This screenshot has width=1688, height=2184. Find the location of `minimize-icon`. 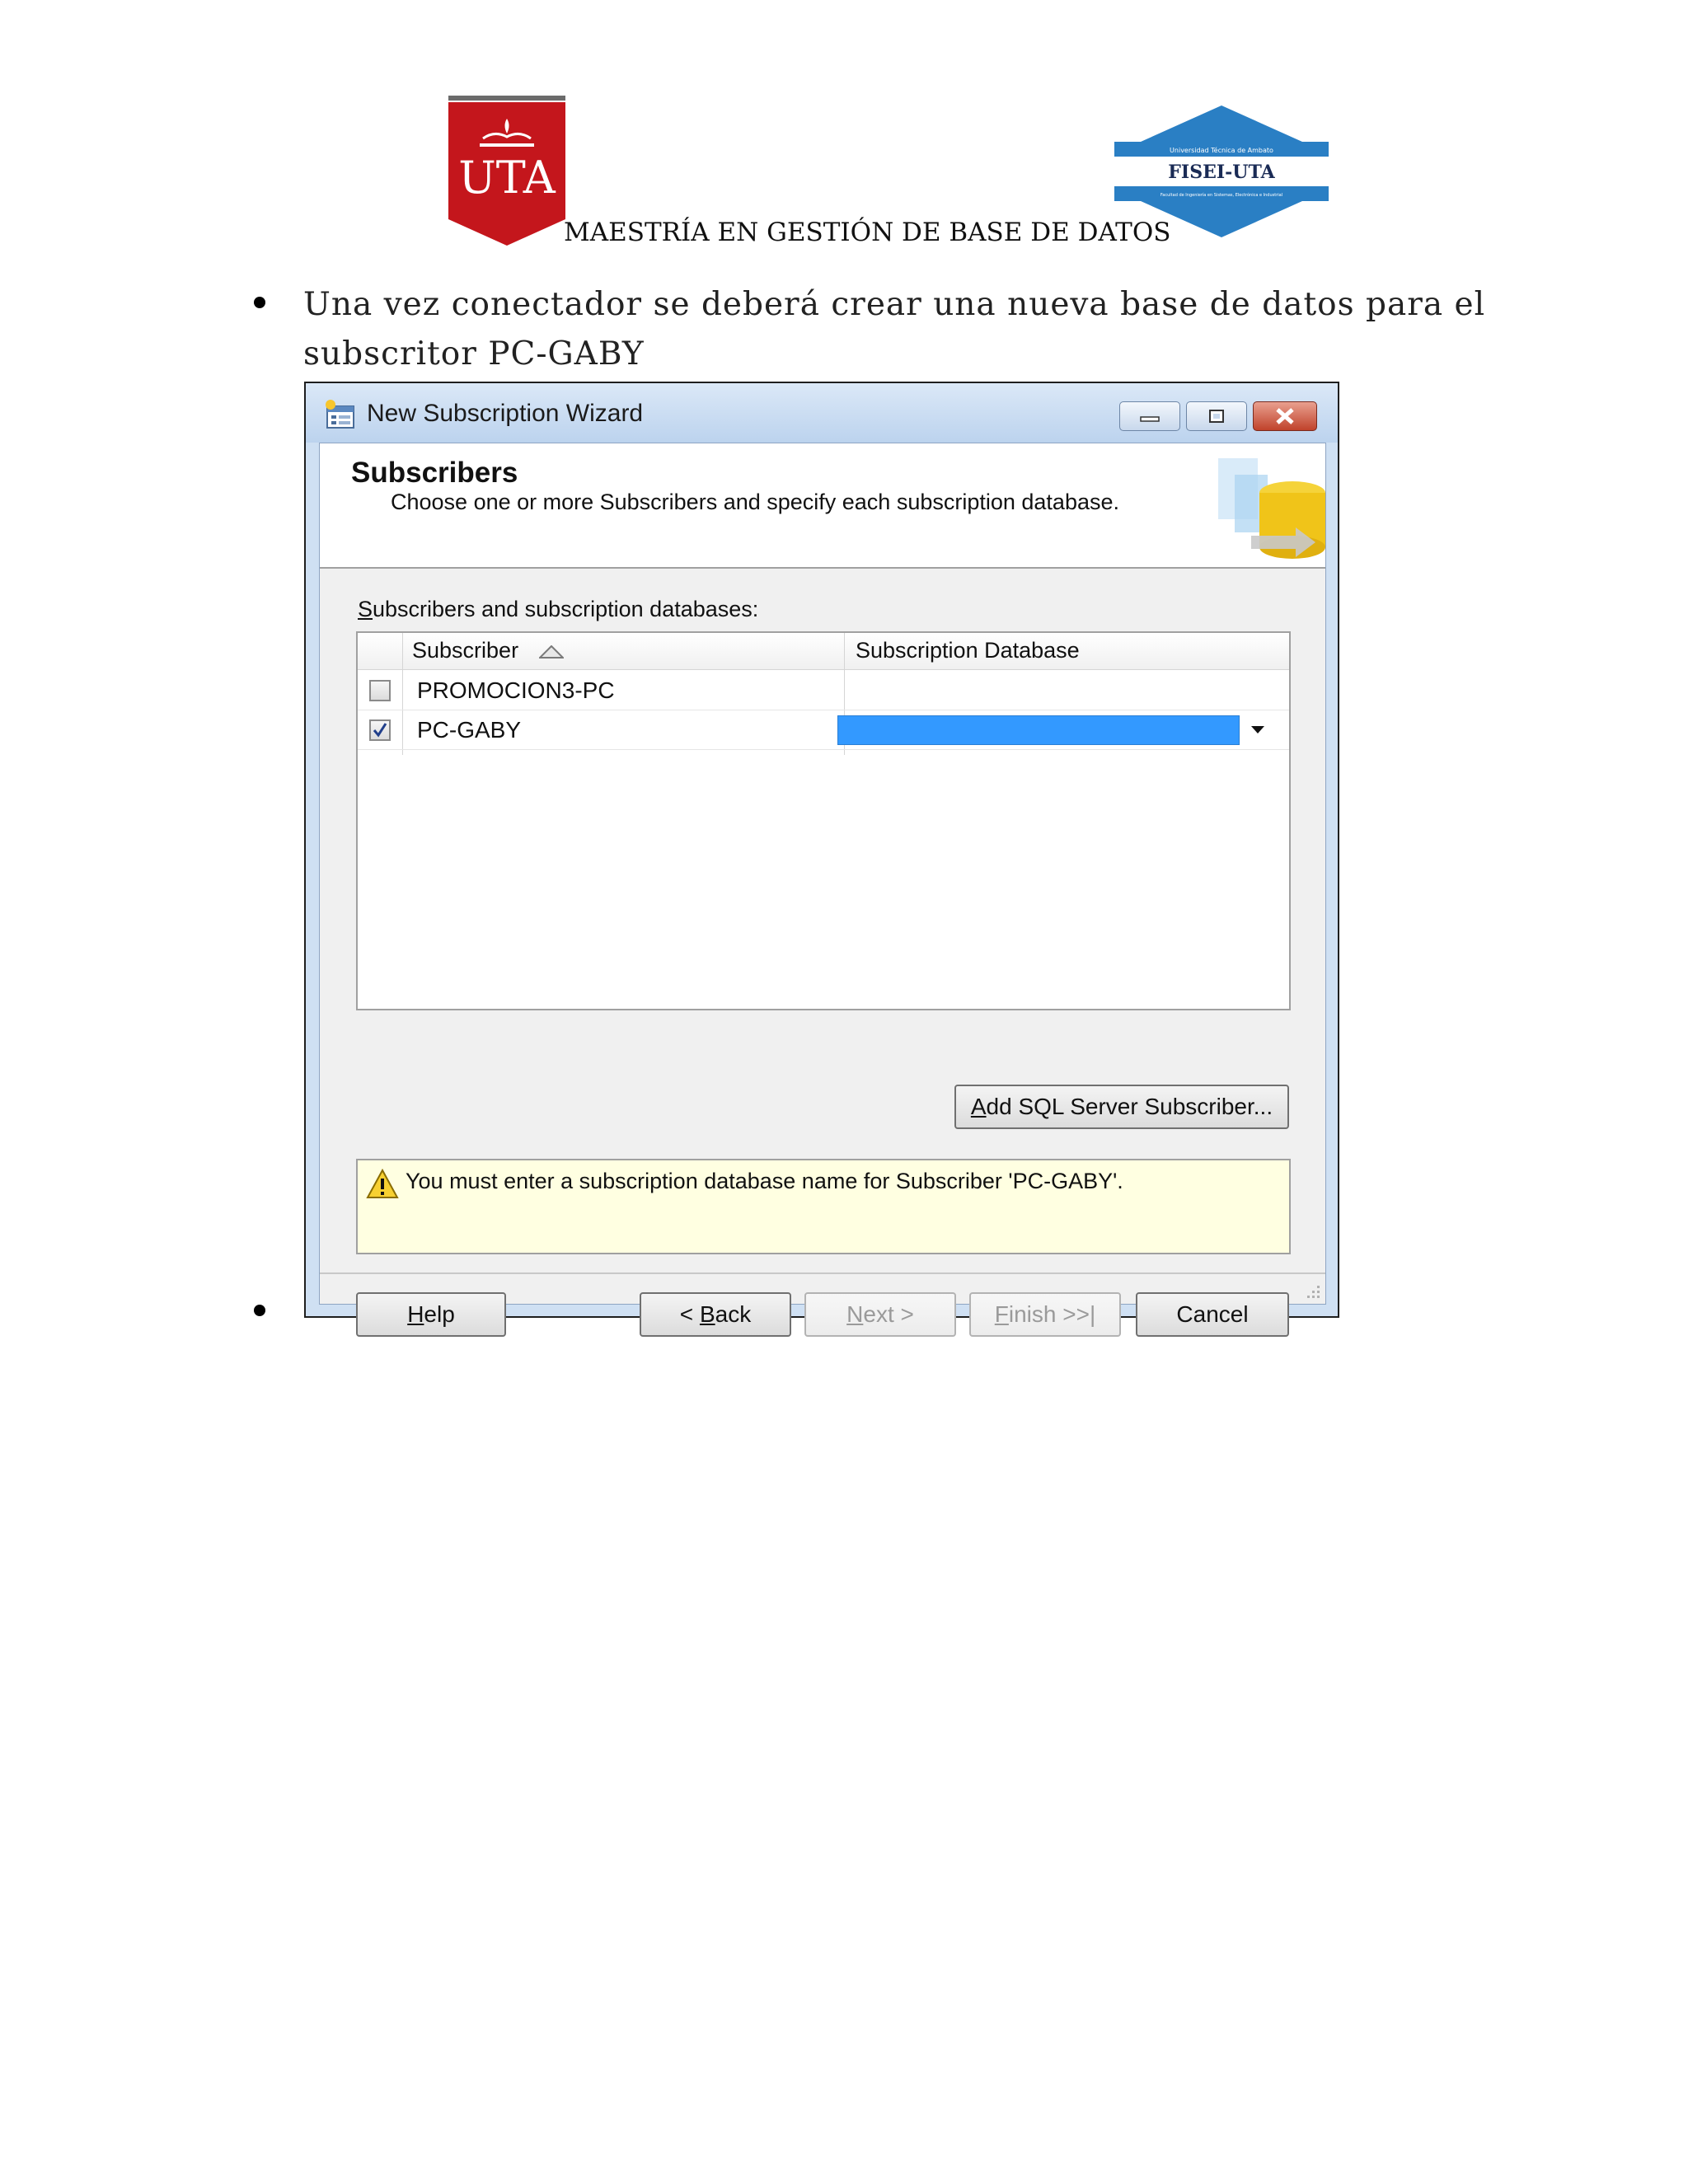

minimize-icon is located at coordinates (1150, 419).